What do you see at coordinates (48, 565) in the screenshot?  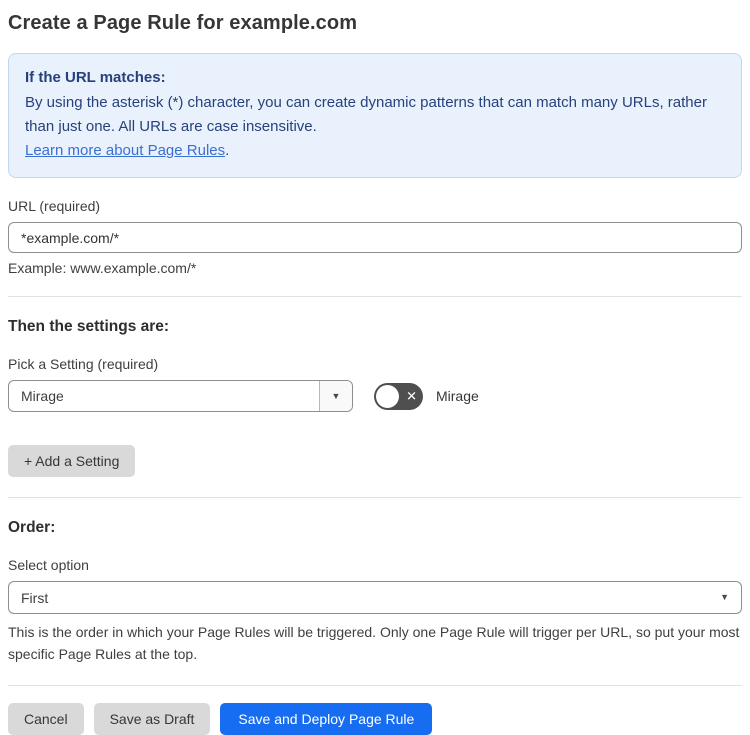 I see `order-select-label: Select option` at bounding box center [48, 565].